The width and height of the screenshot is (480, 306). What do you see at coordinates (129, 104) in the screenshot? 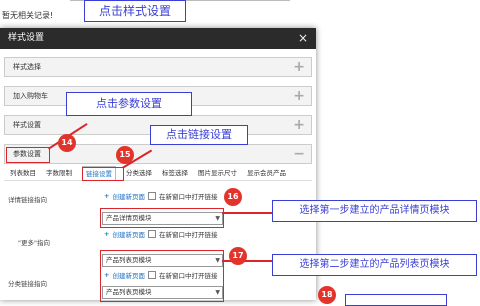
I see `annotation-click-params: 点击参数设置` at bounding box center [129, 104].